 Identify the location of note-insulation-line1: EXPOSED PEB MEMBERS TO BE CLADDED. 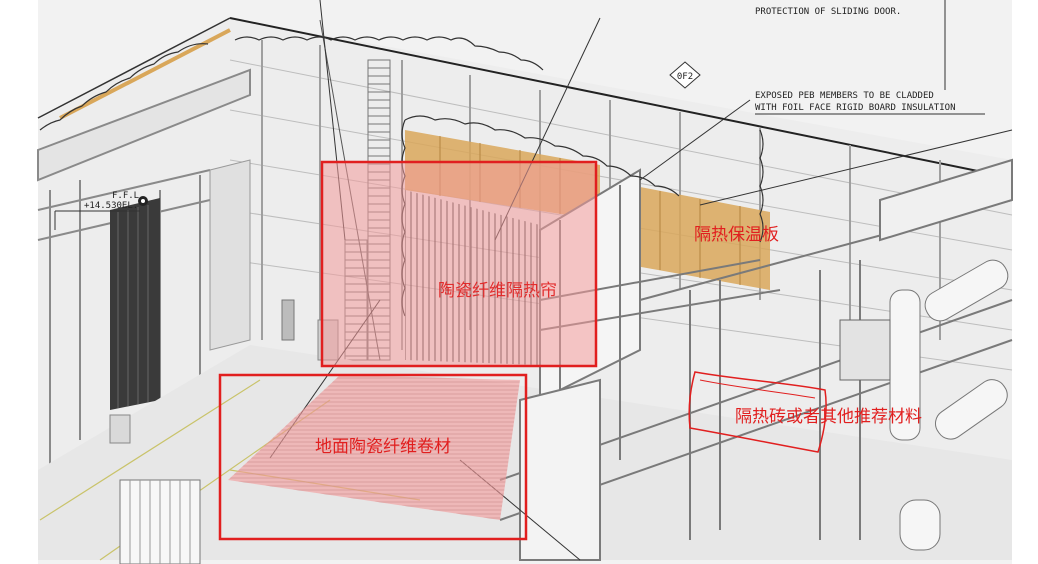
(844, 96).